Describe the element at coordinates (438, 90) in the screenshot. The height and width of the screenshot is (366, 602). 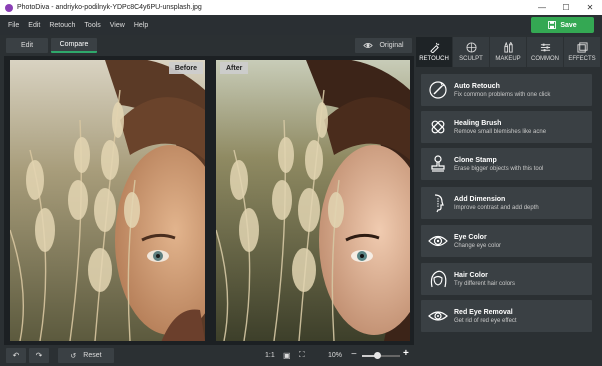
I see `auto-retouch-icon` at that location.